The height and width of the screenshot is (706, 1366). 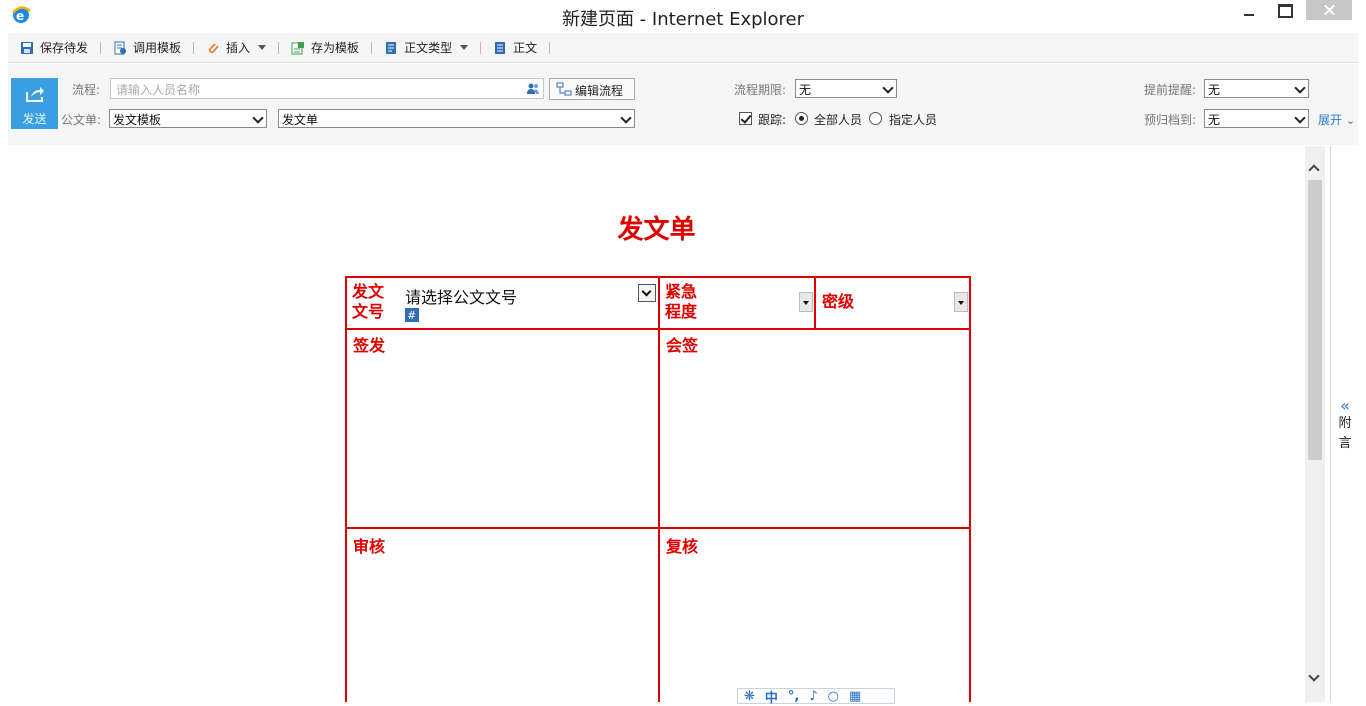 What do you see at coordinates (81, 120) in the screenshot?
I see `official-doc-label: 公文单:` at bounding box center [81, 120].